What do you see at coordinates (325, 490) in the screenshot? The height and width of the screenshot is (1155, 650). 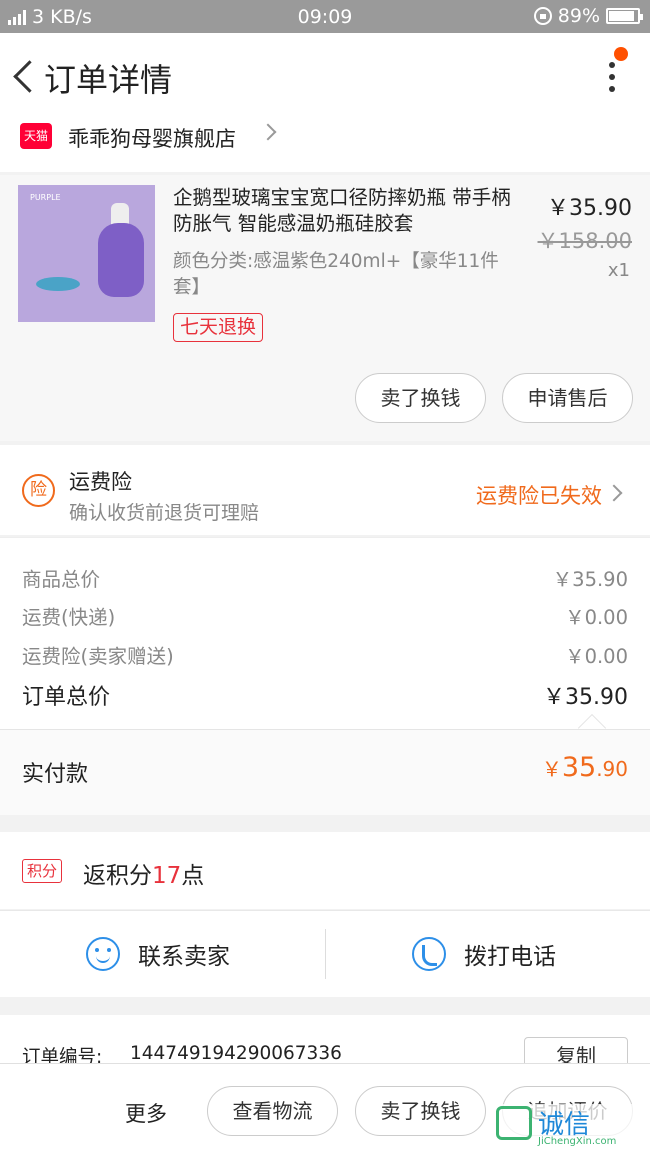 I see `shipping-insurance-row: 险 运费险 确认收货前退货可理赔 运费险已失效` at bounding box center [325, 490].